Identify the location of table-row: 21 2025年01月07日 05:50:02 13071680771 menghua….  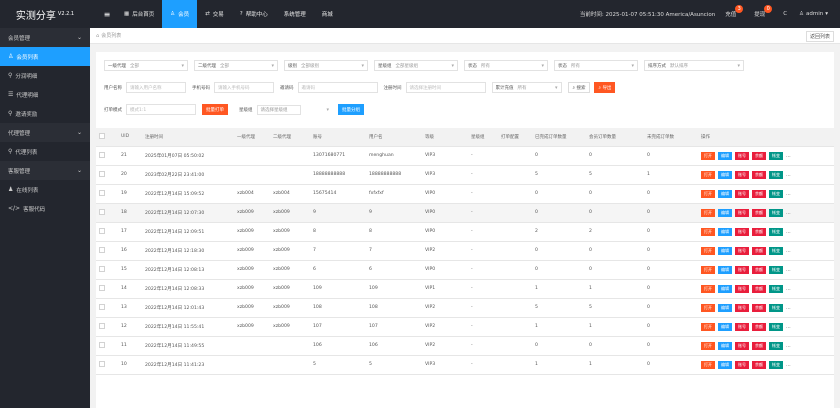
(465, 156).